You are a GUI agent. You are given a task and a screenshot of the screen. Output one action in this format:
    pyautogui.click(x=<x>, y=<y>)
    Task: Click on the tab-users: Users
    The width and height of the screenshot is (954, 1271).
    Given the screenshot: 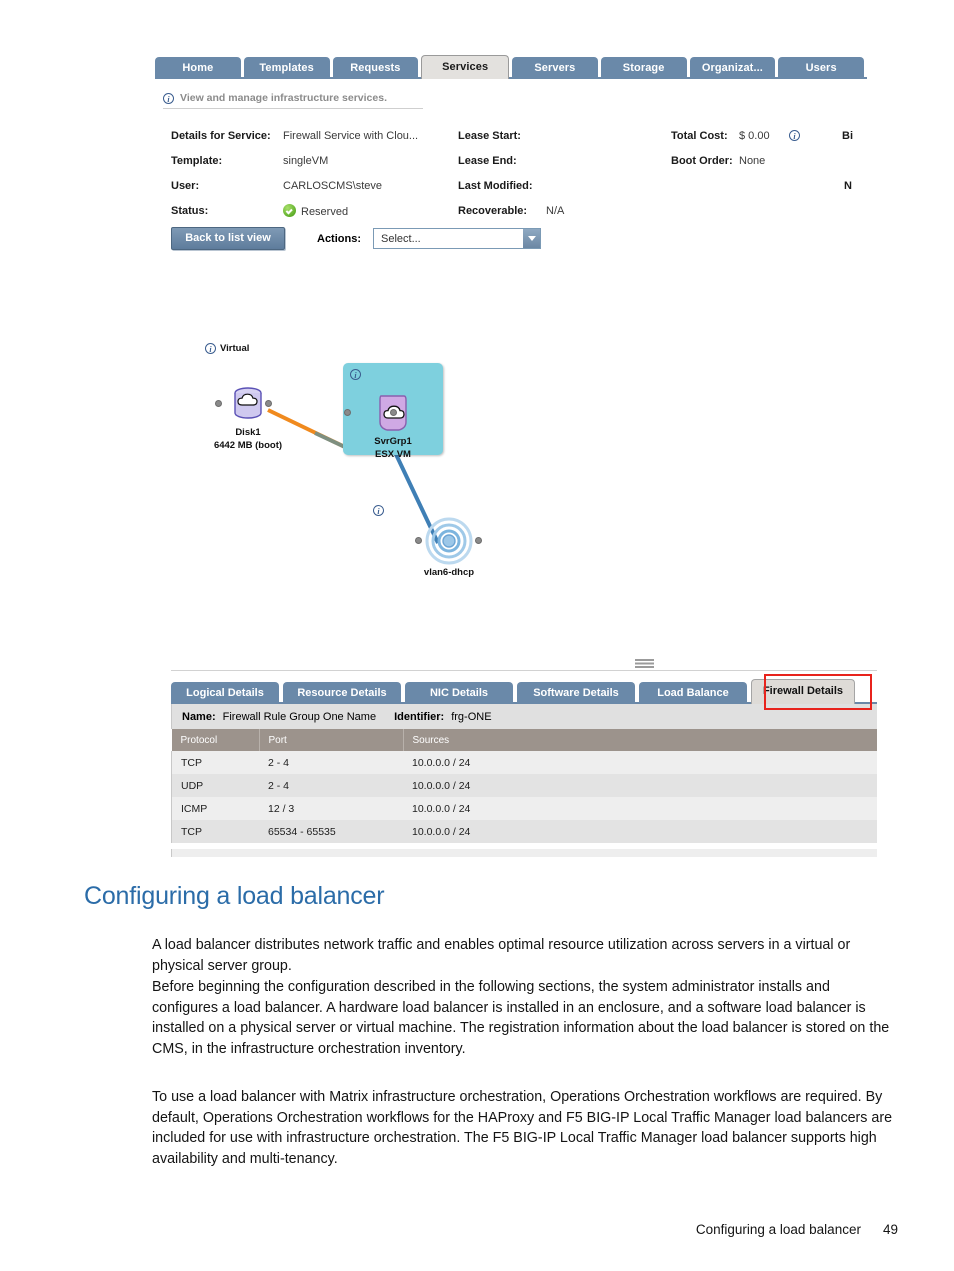 What is the action you would take?
    pyautogui.click(x=821, y=68)
    